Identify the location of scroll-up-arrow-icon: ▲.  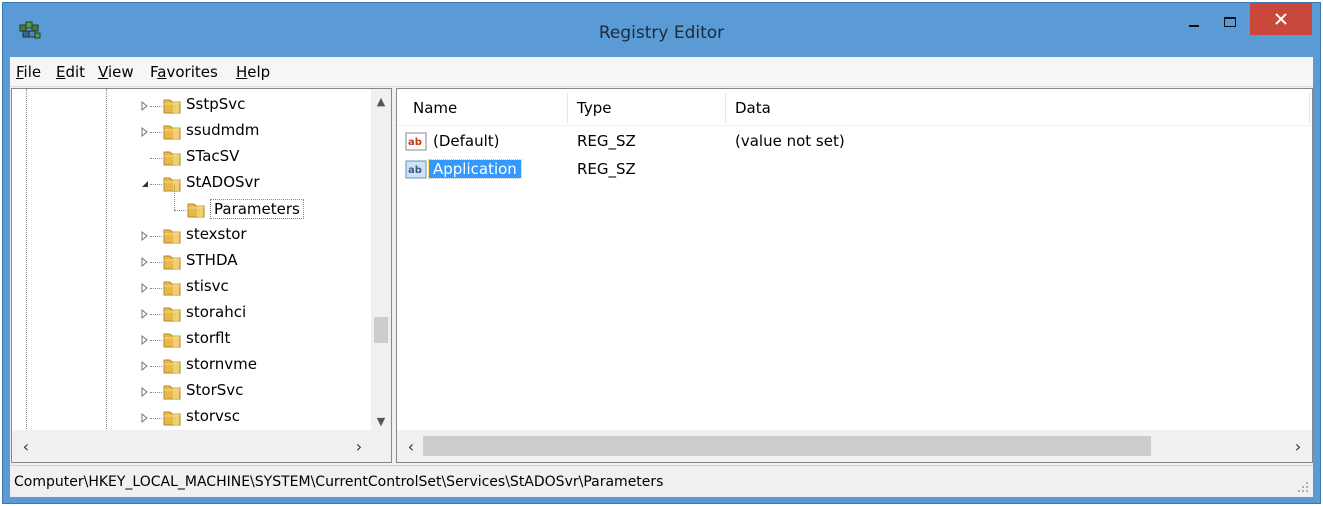
(381, 101).